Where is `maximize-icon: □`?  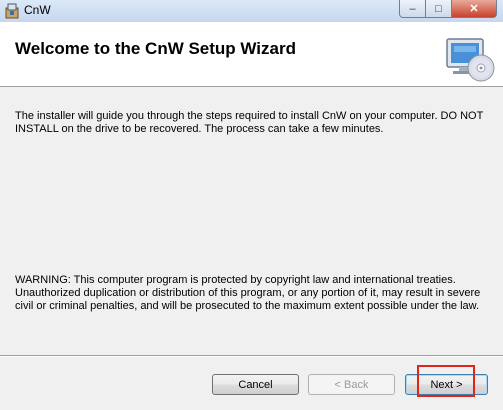 maximize-icon: □ is located at coordinates (438, 8).